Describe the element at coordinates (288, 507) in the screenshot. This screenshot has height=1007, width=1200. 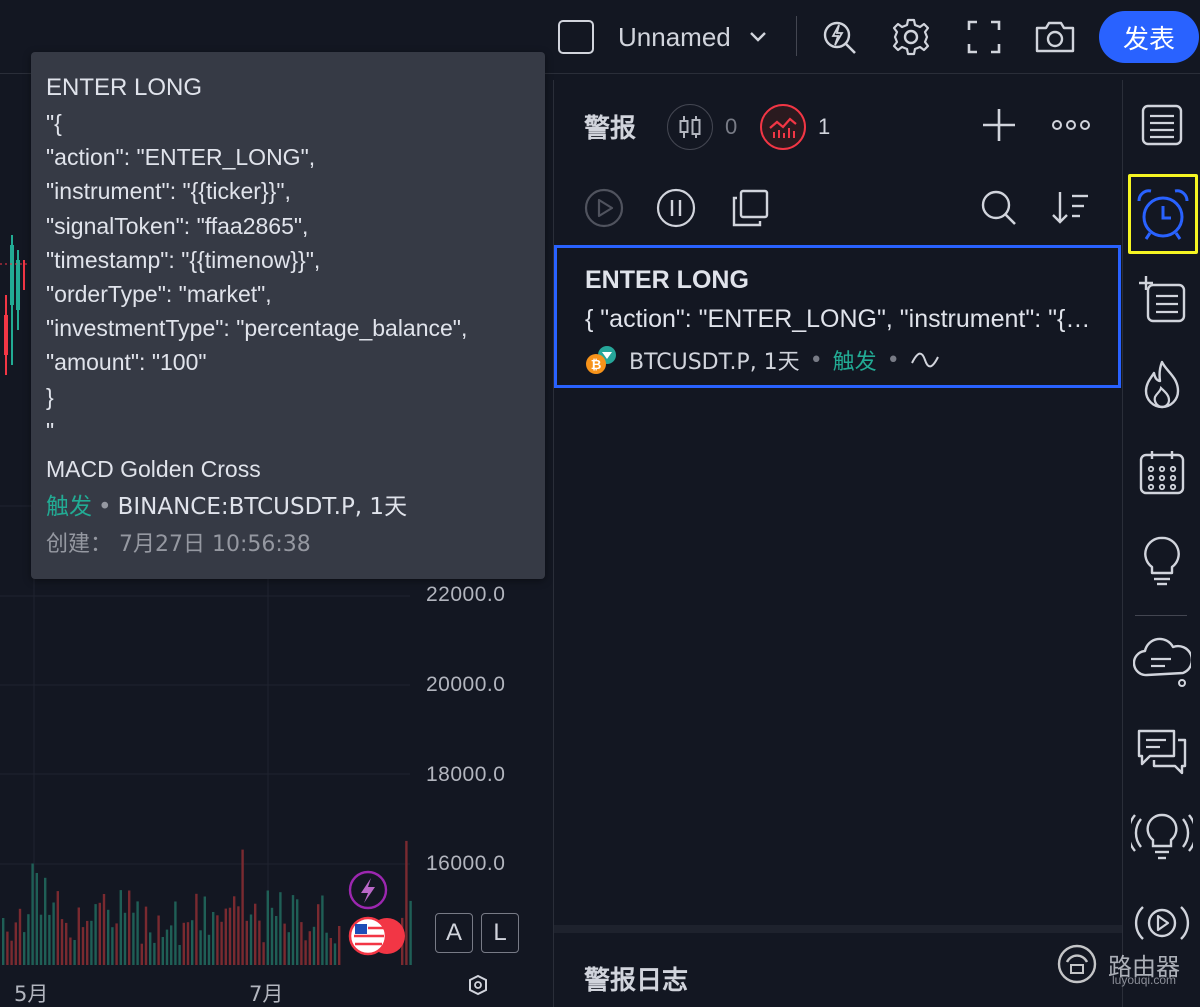
I see `tooltip-meta: 触发 • BINANCE:BTCUSDT.P, 1天` at that location.